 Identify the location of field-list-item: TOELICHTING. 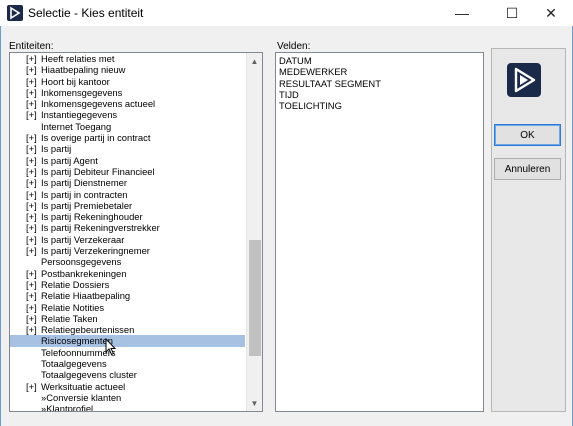
(379, 105).